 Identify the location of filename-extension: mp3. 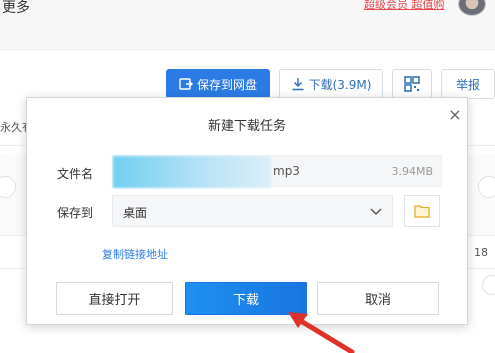
(286, 171).